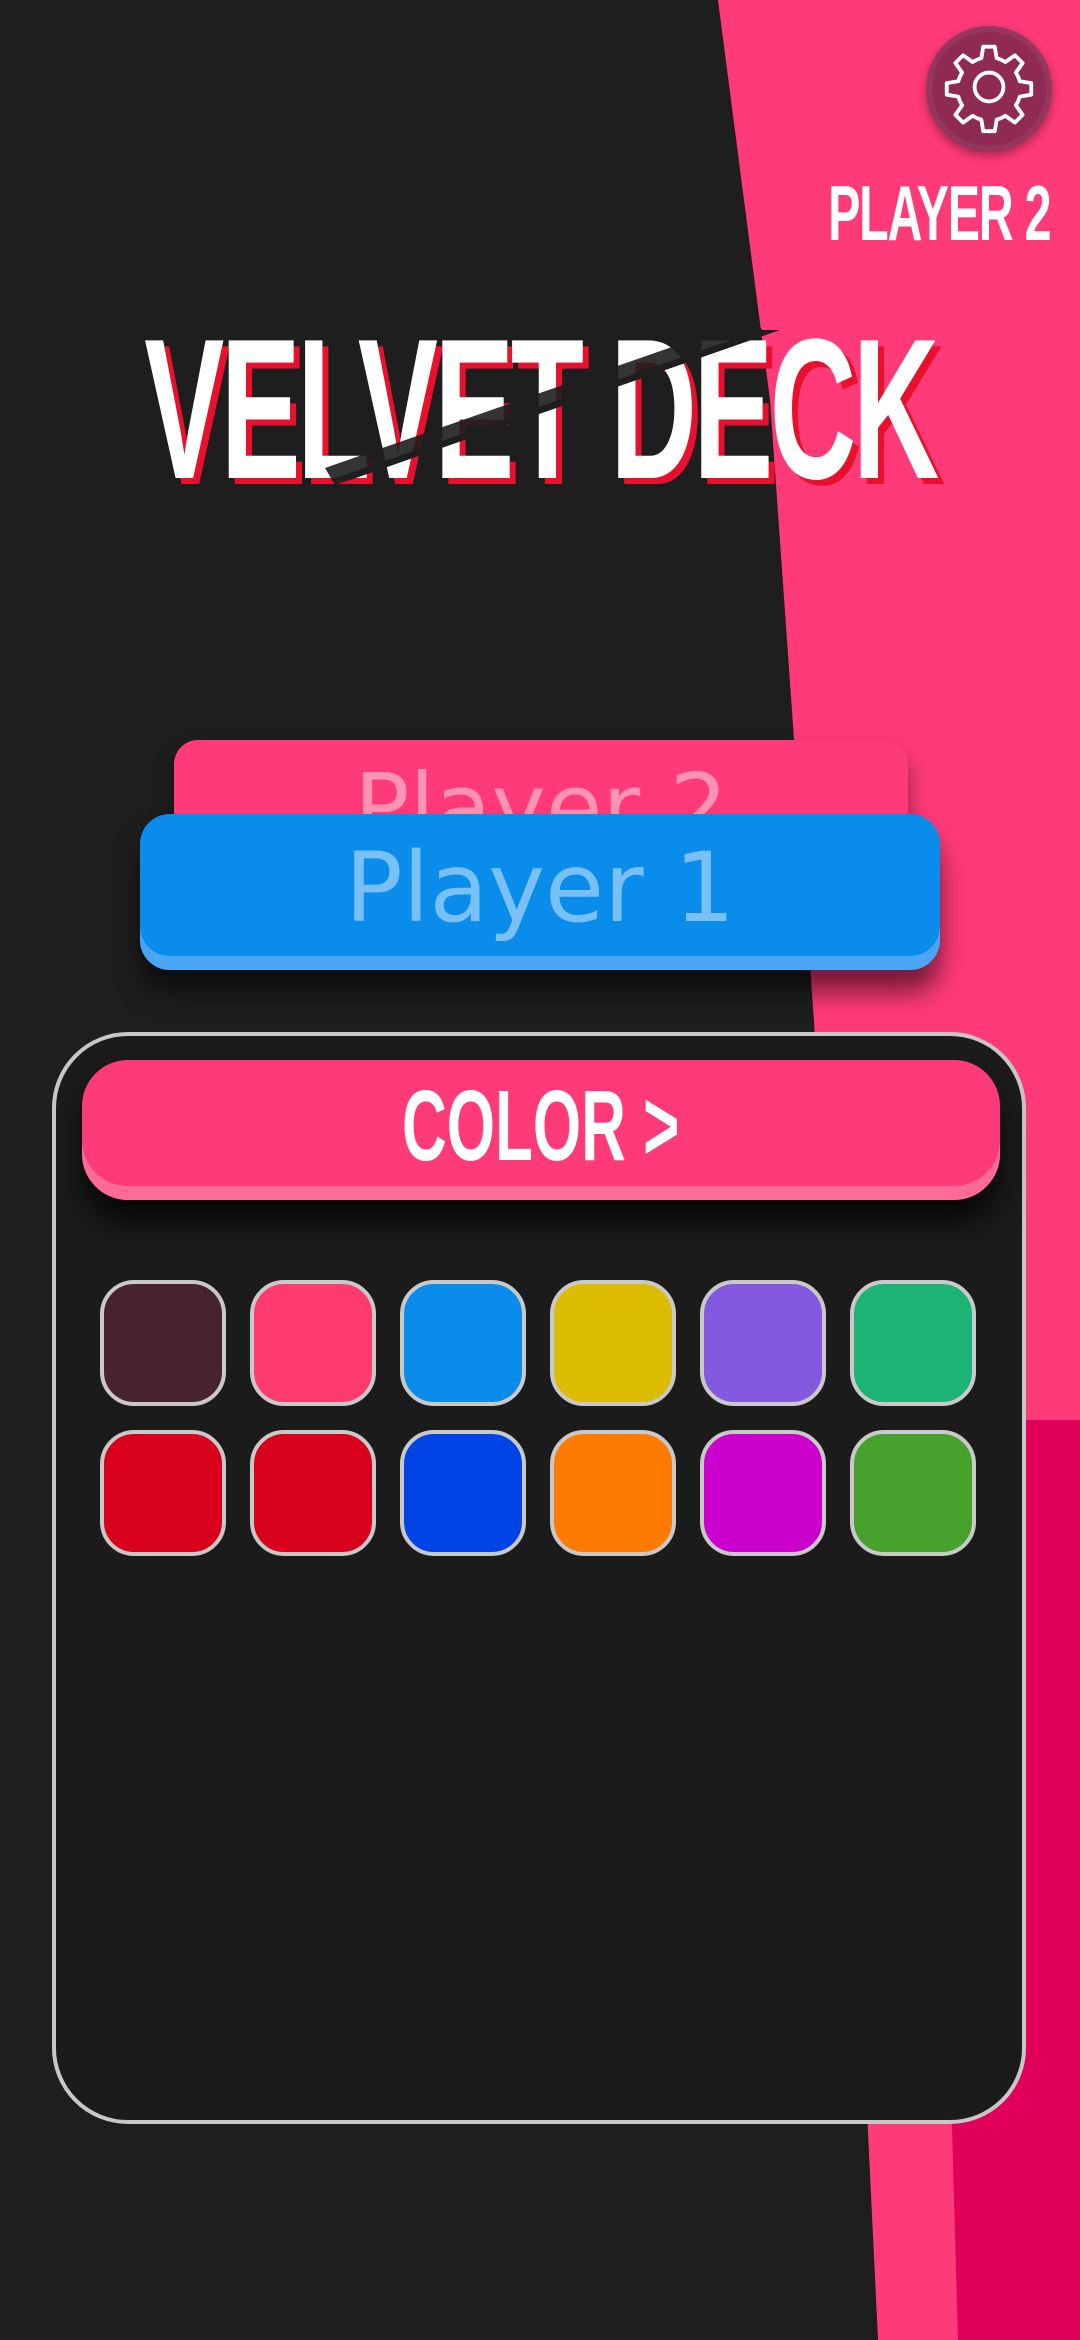 This screenshot has height=2340, width=1080. I want to click on settings-button, so click(989, 89).